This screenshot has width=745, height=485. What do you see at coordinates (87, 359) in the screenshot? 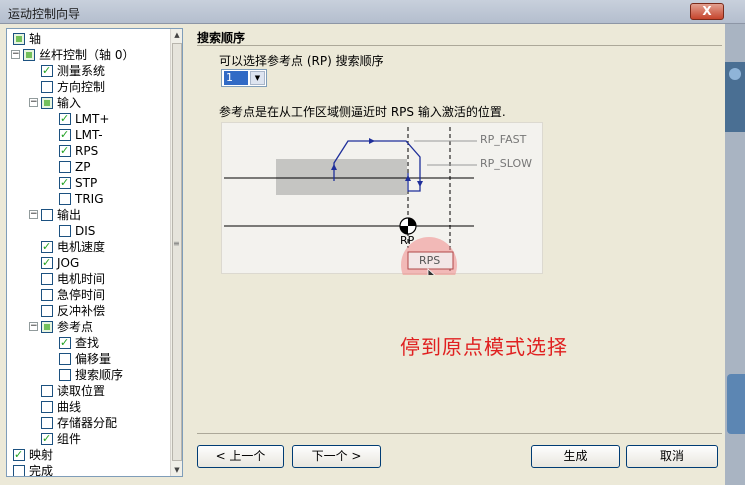
I see `tree-item: 偏移量` at bounding box center [87, 359].